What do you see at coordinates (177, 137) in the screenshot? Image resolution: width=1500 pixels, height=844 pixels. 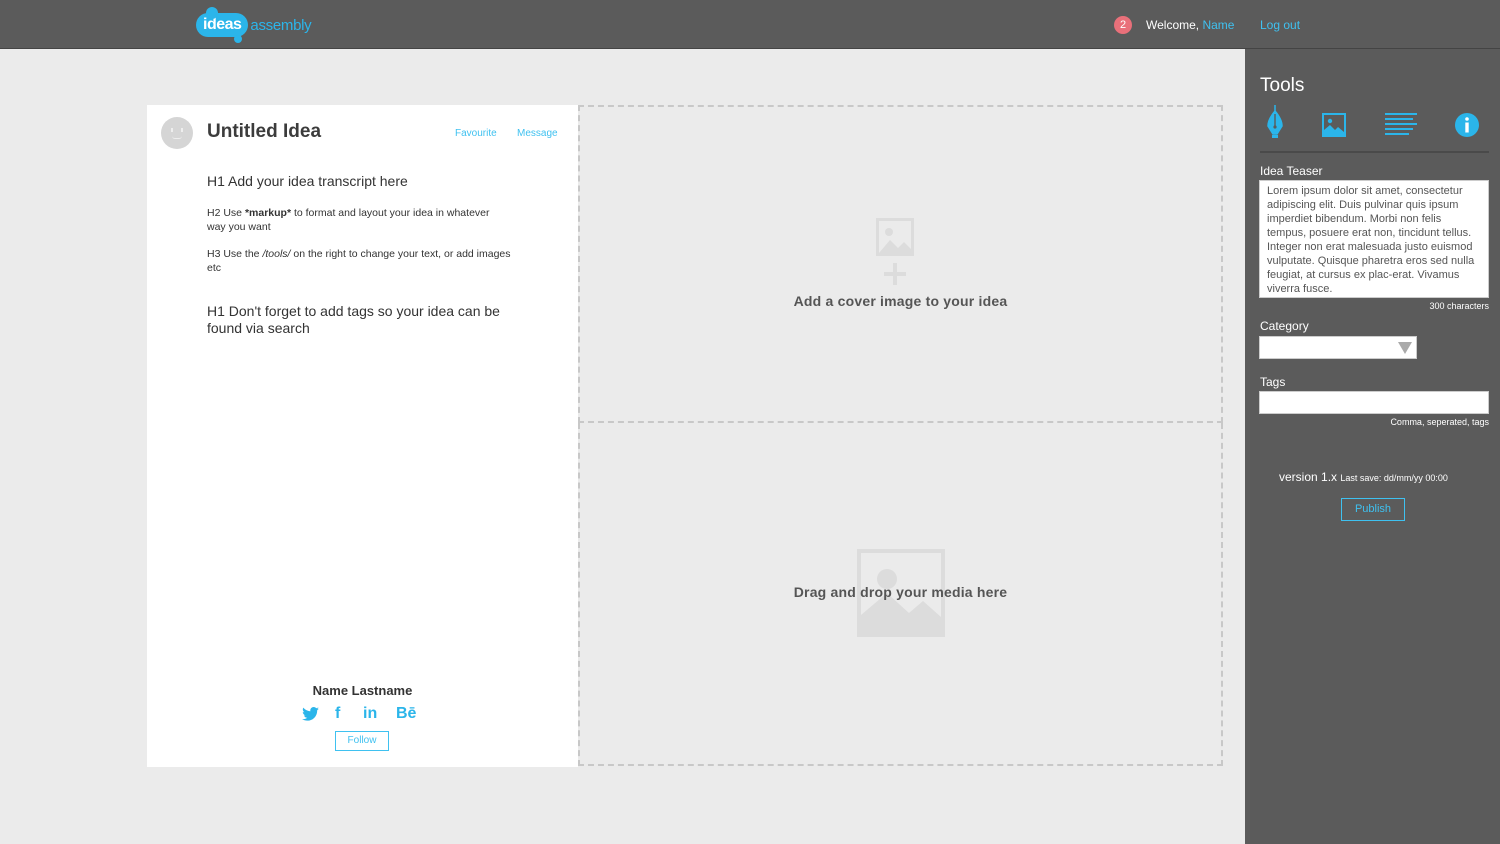 I see `avatar-mouth` at bounding box center [177, 137].